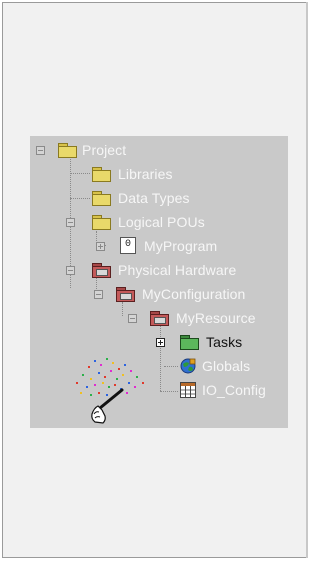 The image size is (320, 563). What do you see at coordinates (80, 198) in the screenshot?
I see `tree-line-data-types` at bounding box center [80, 198].